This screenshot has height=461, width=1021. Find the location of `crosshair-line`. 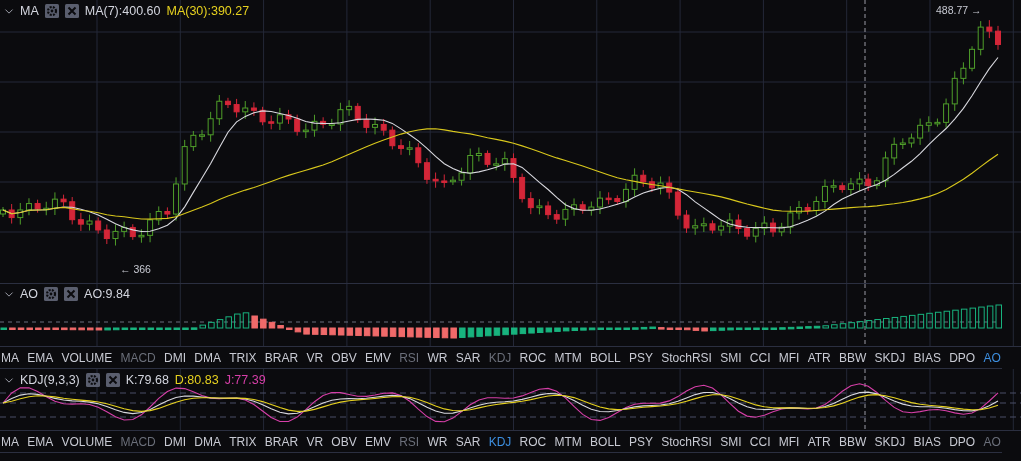

crosshair-line is located at coordinates (865, 399).